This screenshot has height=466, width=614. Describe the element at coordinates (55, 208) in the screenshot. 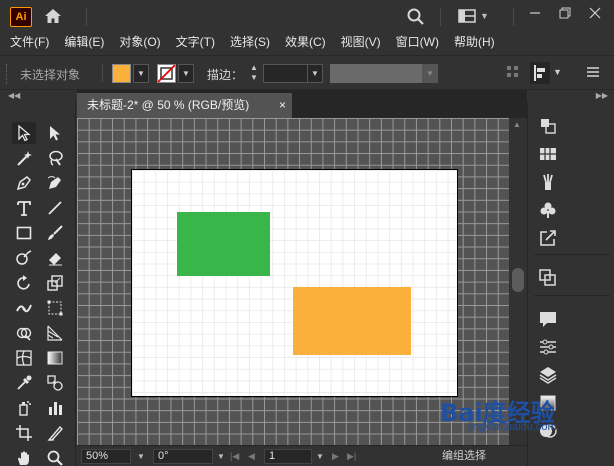

I see `line-segment-tool` at that location.